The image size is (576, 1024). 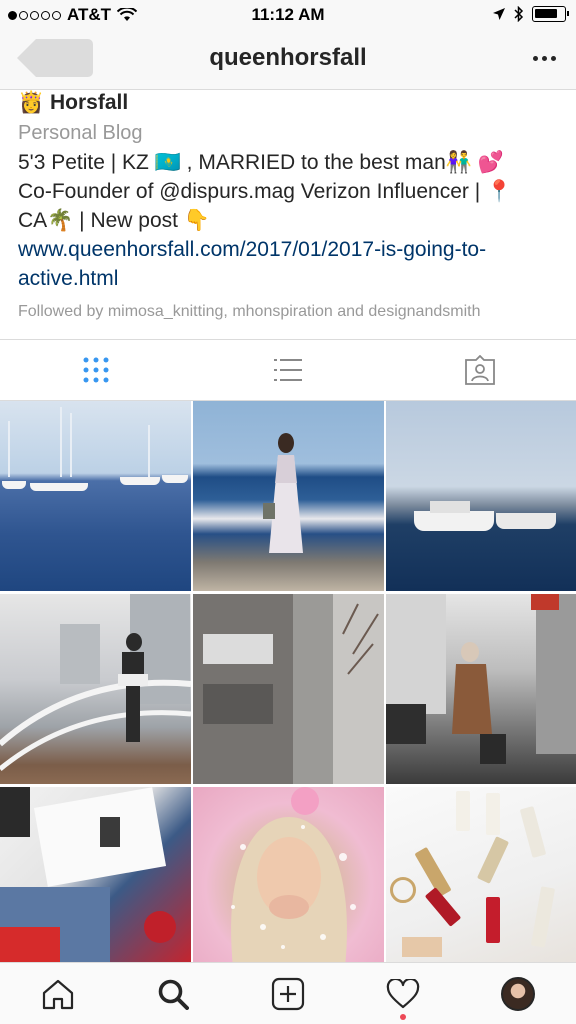 I want to click on bio-website-link-line-2: active.html, so click(x=290, y=278).